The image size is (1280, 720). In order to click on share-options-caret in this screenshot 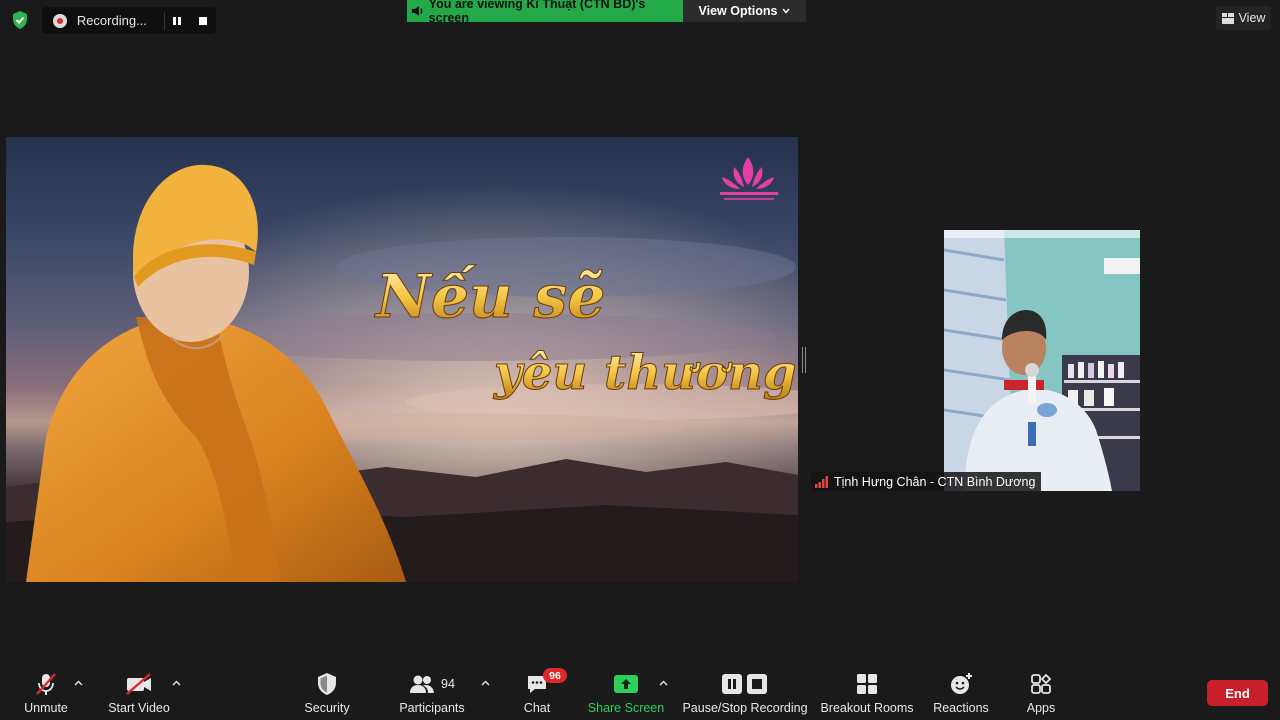, I will do `click(663, 683)`.